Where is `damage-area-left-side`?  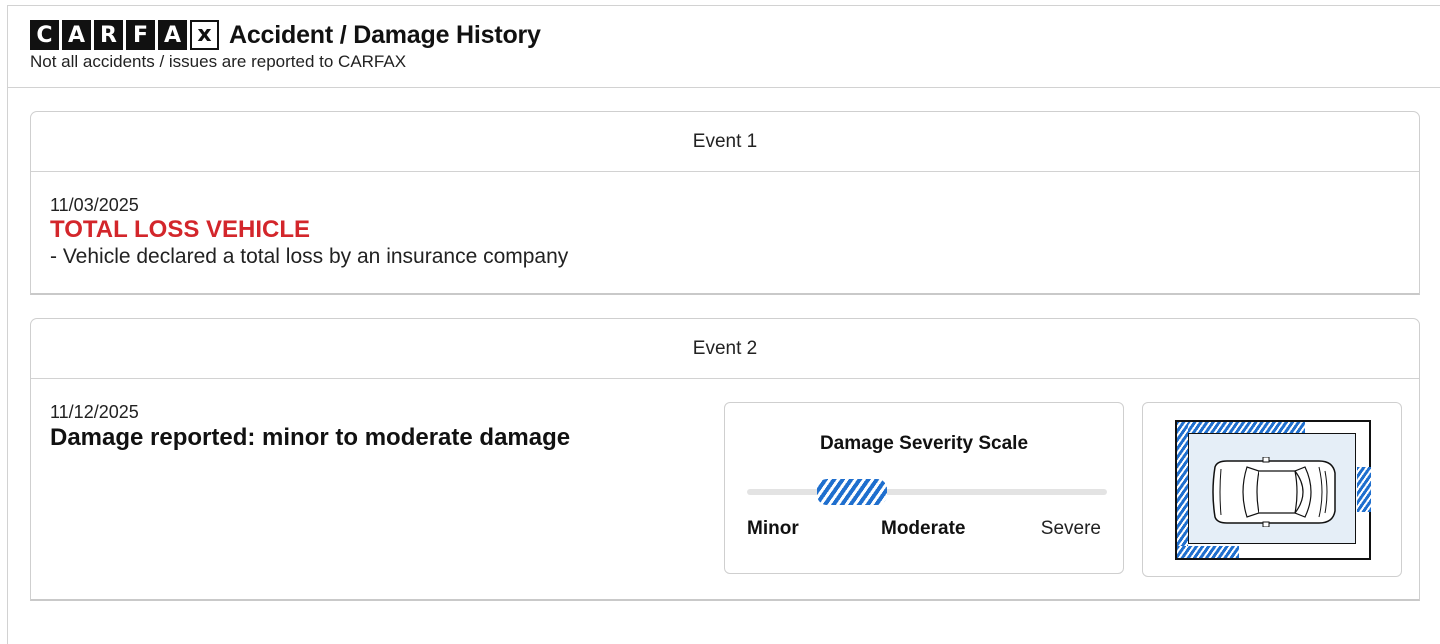 damage-area-left-side is located at coordinates (1182, 490).